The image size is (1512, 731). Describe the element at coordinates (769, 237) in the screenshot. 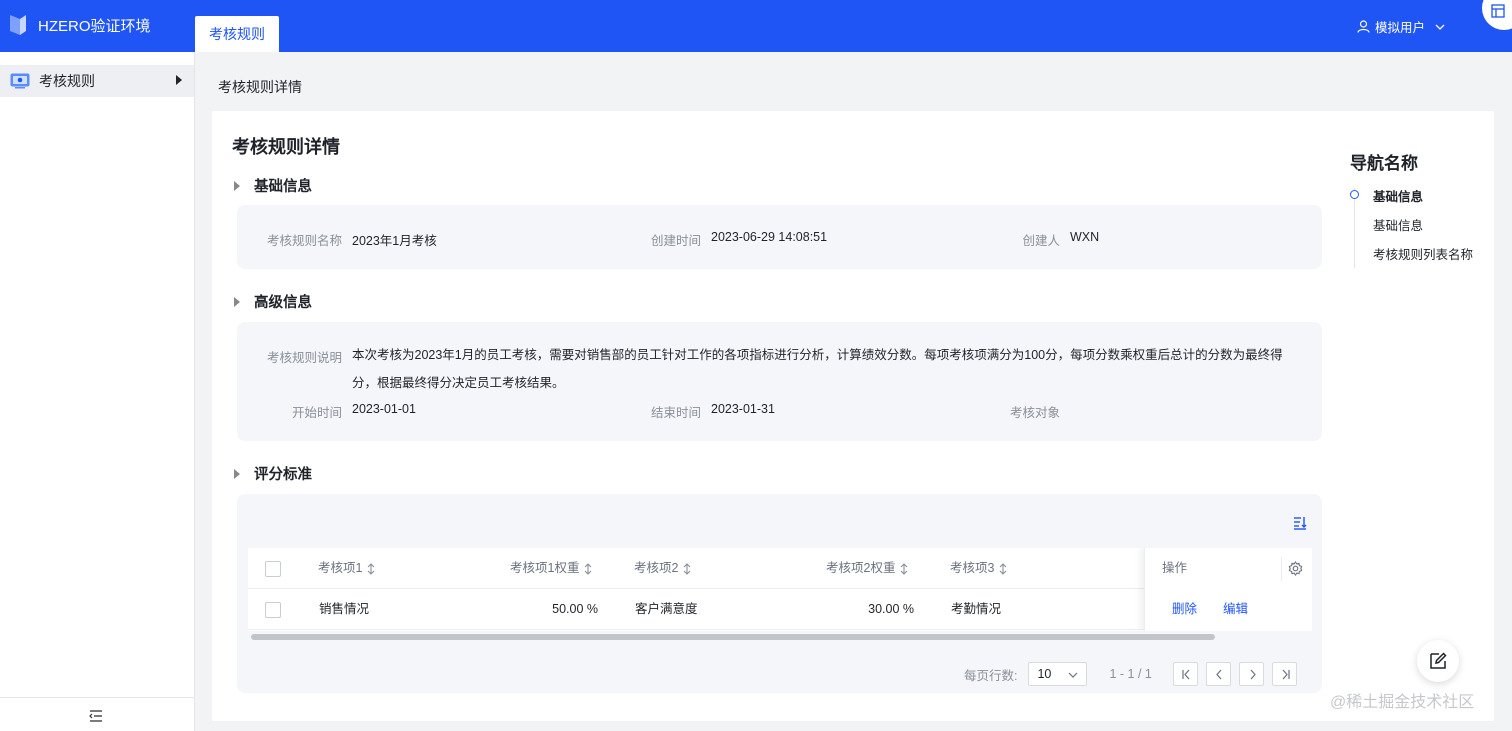

I see `created-time-value: 2023-06-29 14:08:51` at that location.